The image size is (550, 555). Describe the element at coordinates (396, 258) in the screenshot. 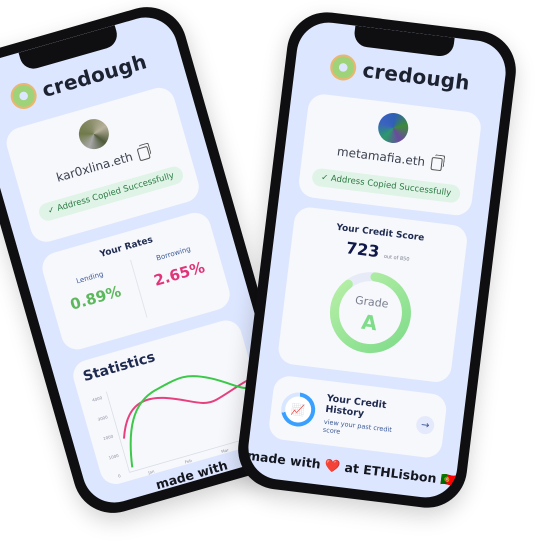

I see `credit-score-max: out of 850` at that location.